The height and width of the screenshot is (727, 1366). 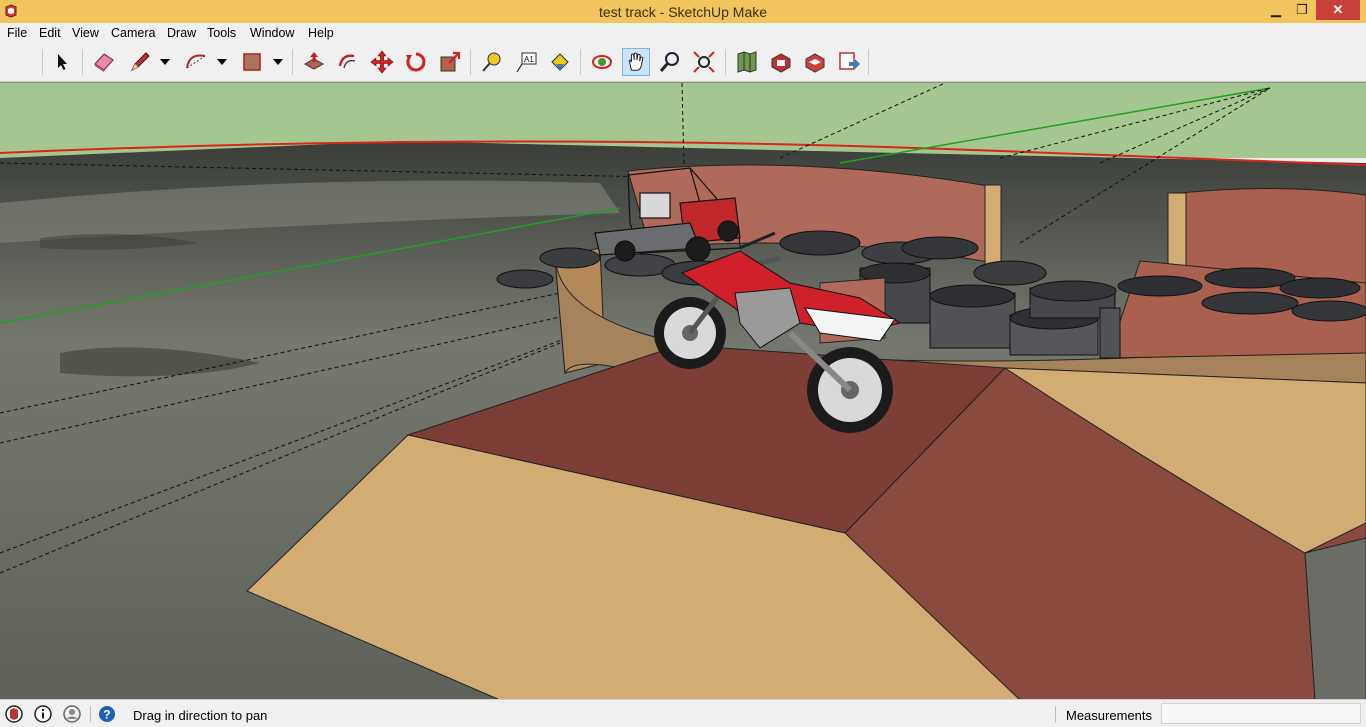 I want to click on push-pull-icon, so click(x=314, y=61).